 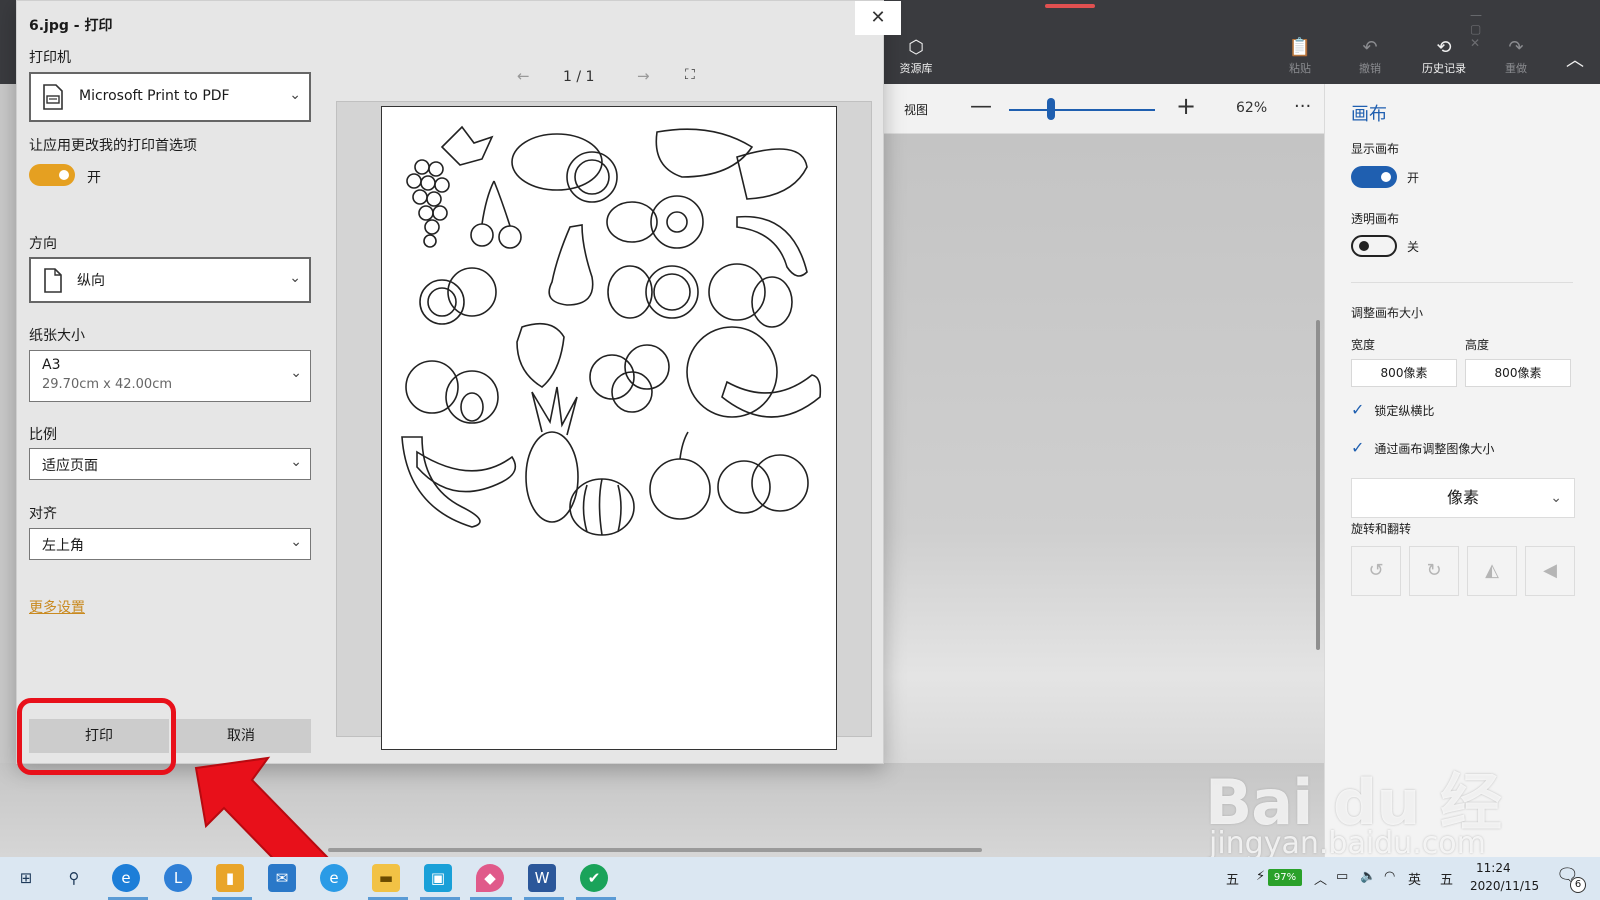 I want to click on zoom-value: 62%, so click(x=1252, y=108).